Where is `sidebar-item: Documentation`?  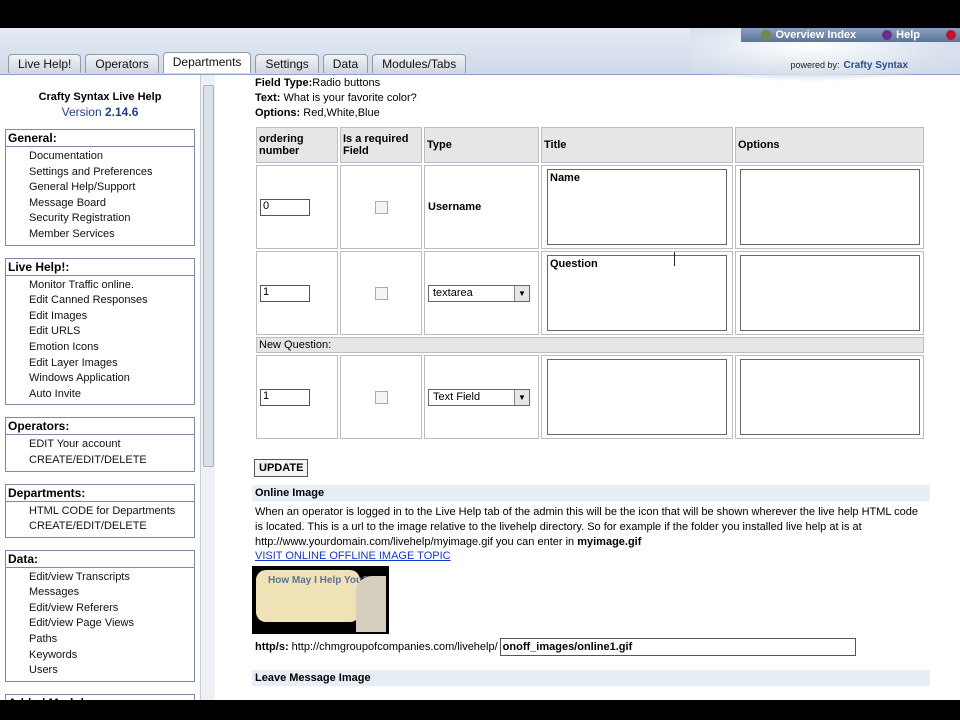
sidebar-item: Documentation is located at coordinates (111, 157).